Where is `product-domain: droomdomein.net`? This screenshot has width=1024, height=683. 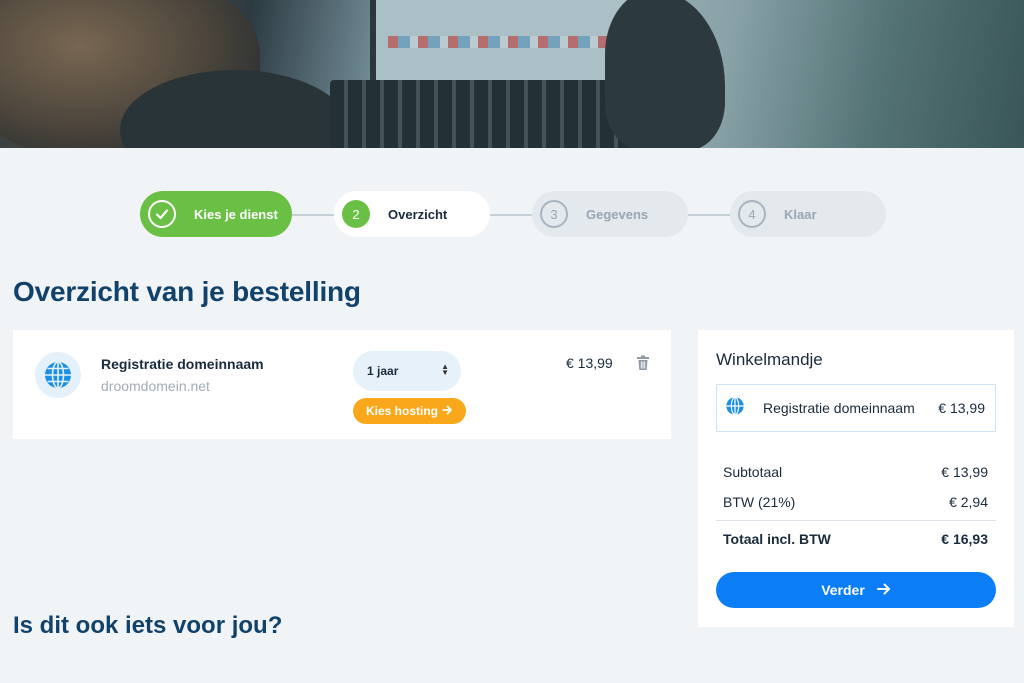 product-domain: droomdomein.net is located at coordinates (155, 386).